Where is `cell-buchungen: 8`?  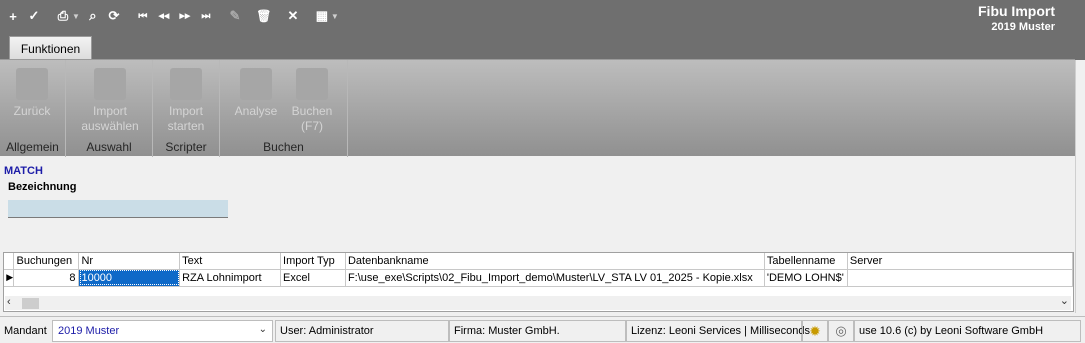 cell-buchungen: 8 is located at coordinates (46, 278).